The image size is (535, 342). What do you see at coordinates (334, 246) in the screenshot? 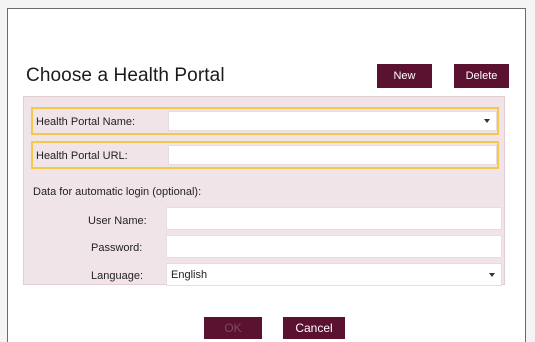
I see `password-input` at bounding box center [334, 246].